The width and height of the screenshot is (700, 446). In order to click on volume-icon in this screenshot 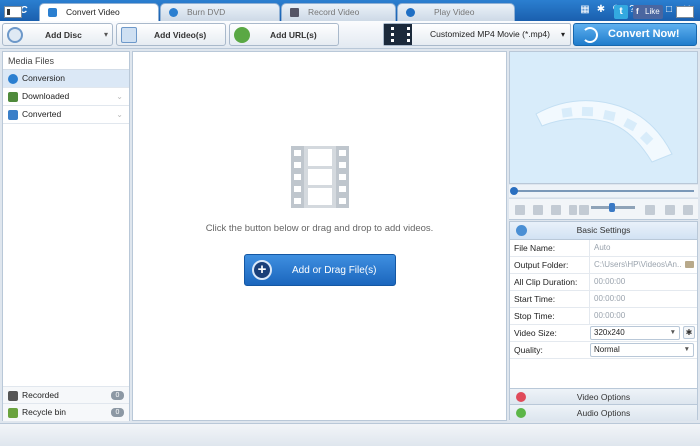, I will do `click(584, 210)`.